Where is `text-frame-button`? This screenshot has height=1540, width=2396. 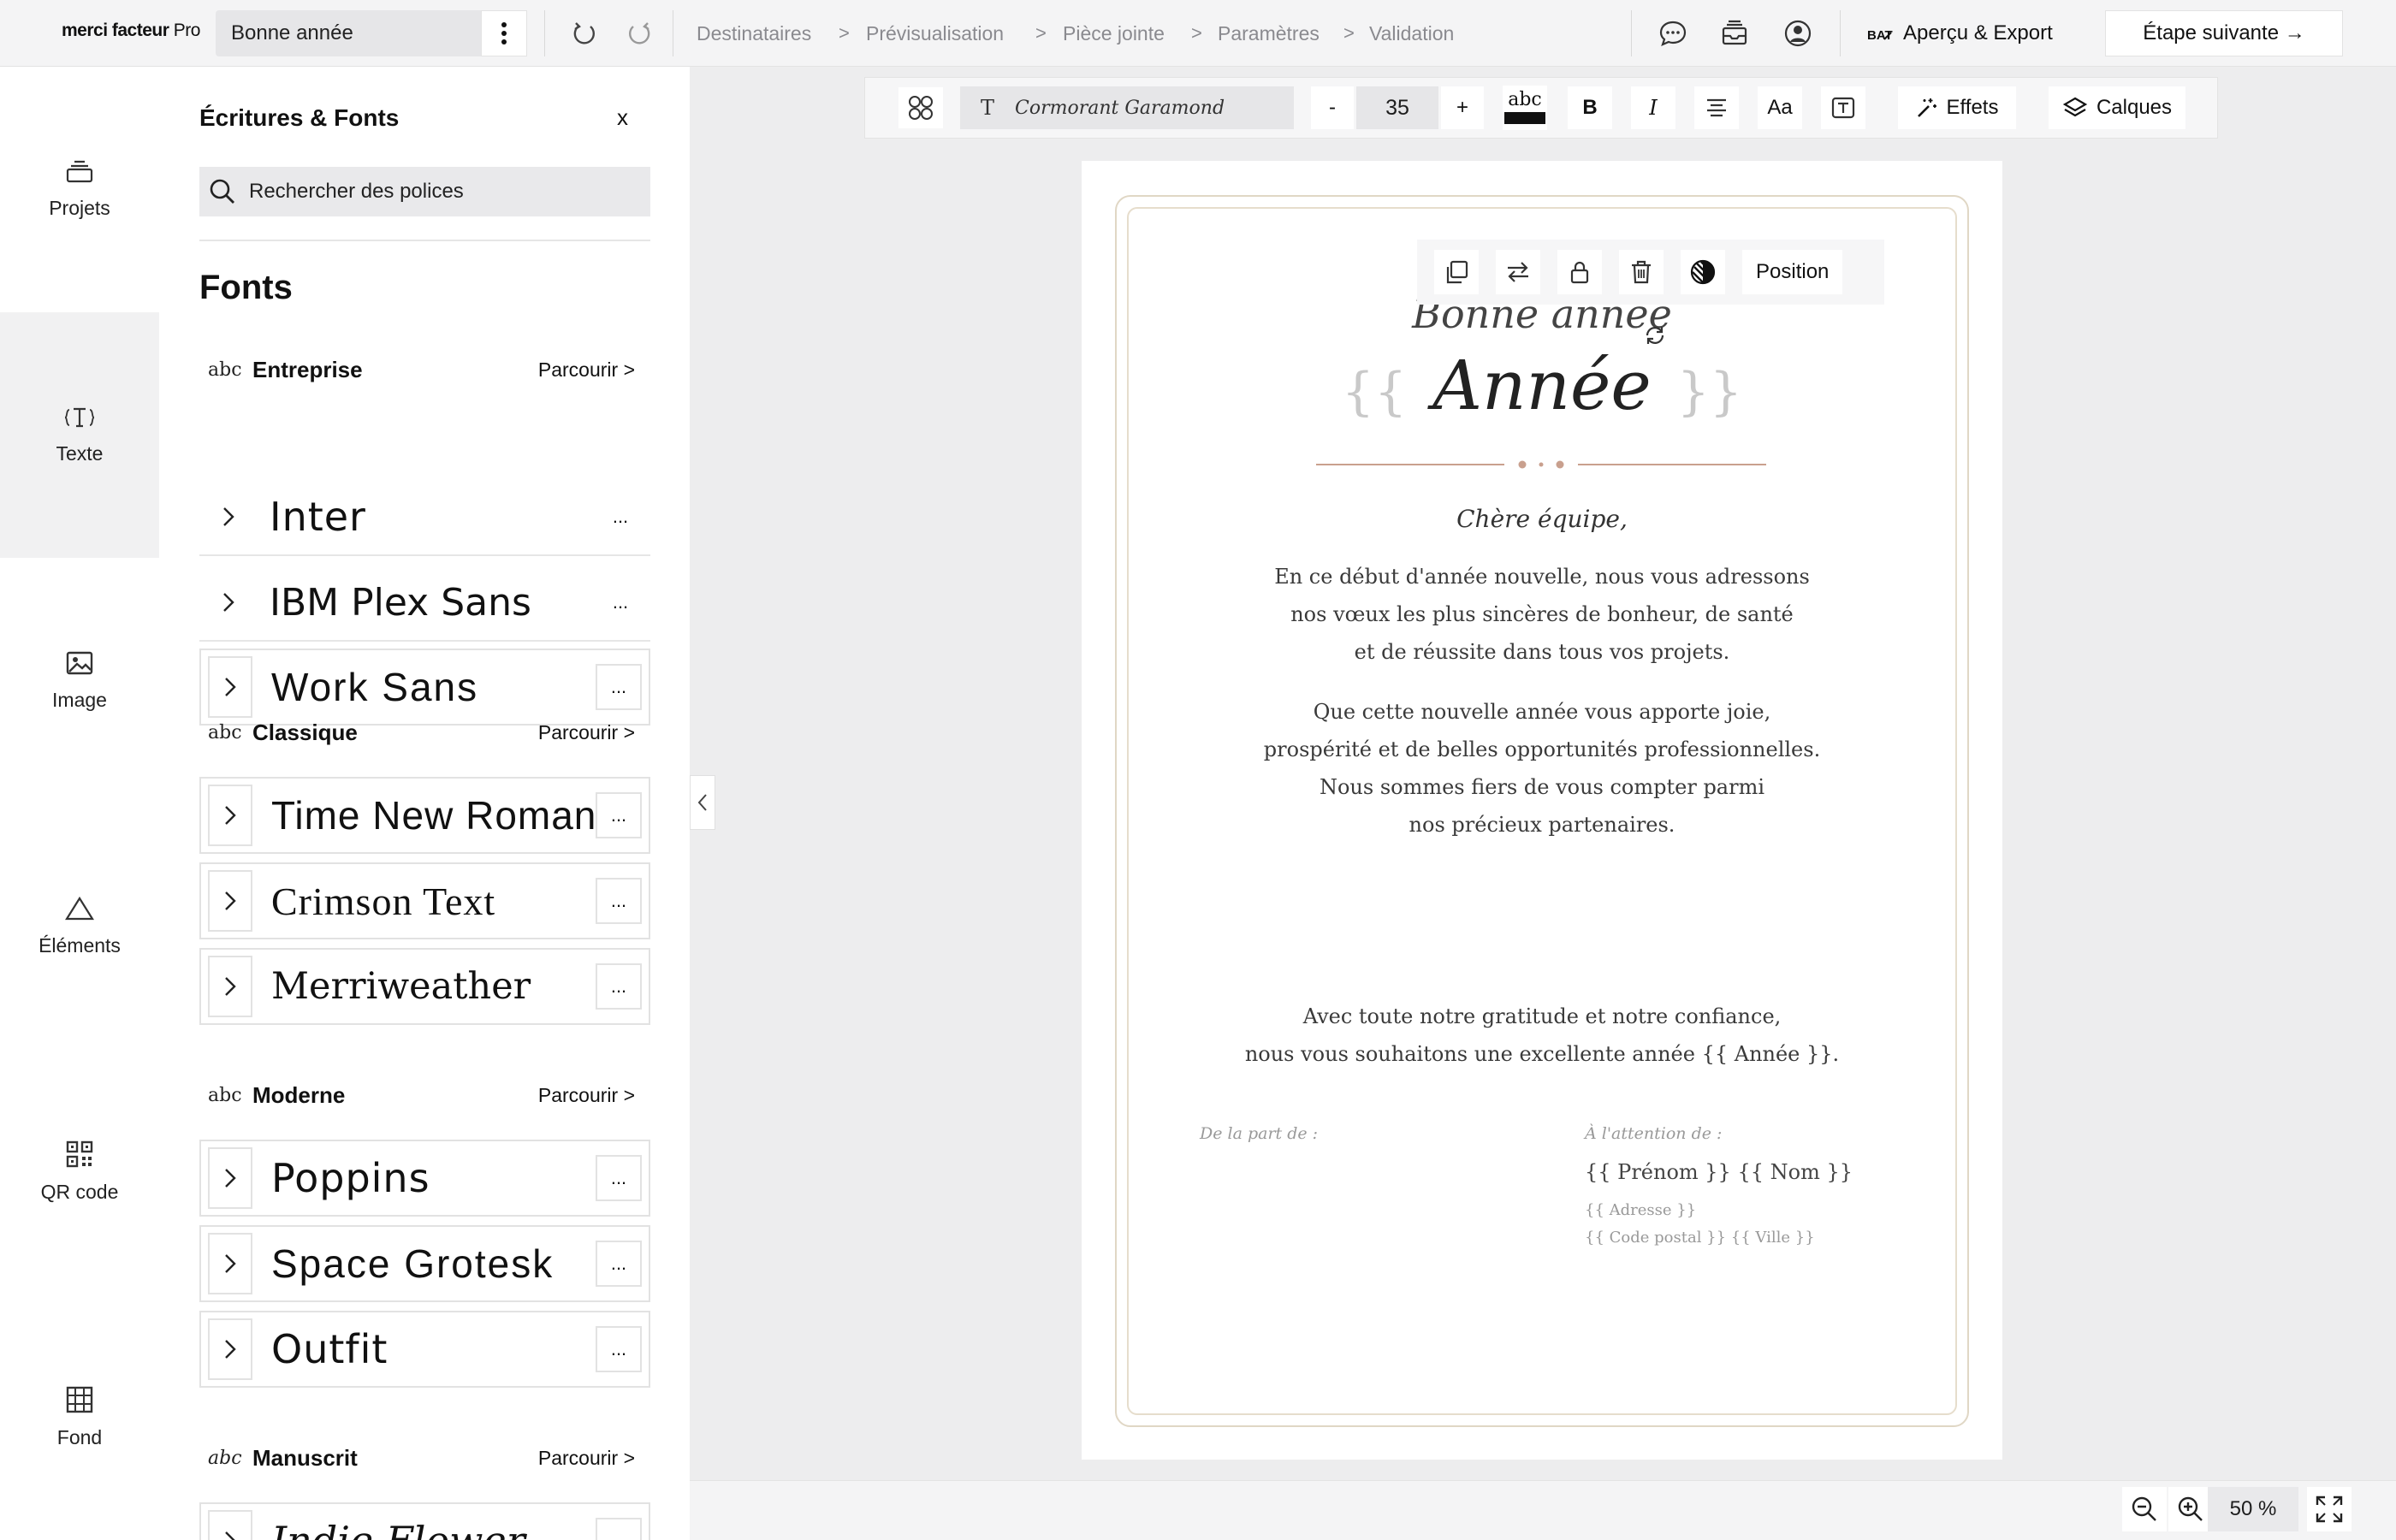 text-frame-button is located at coordinates (1843, 107).